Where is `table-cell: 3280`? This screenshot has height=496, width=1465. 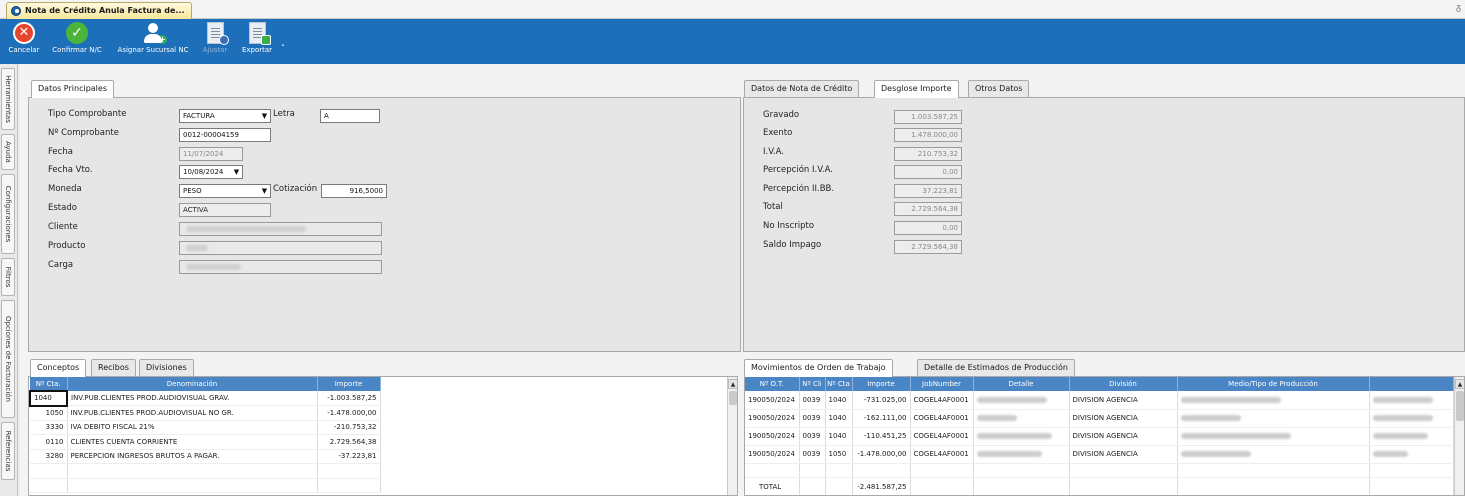
table-cell: 3280 is located at coordinates (49, 456).